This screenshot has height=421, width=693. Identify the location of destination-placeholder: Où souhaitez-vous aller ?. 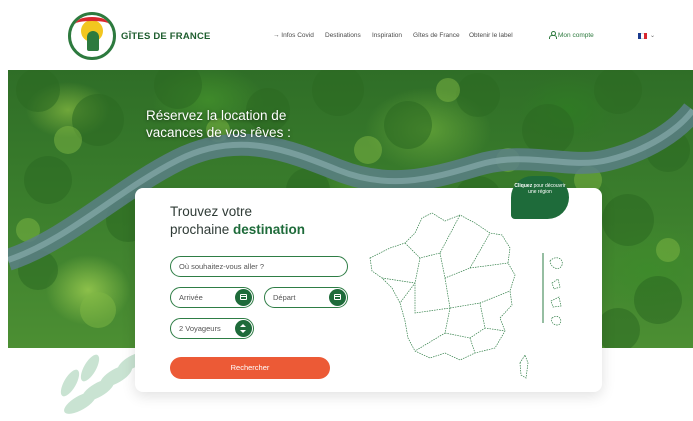
(222, 266).